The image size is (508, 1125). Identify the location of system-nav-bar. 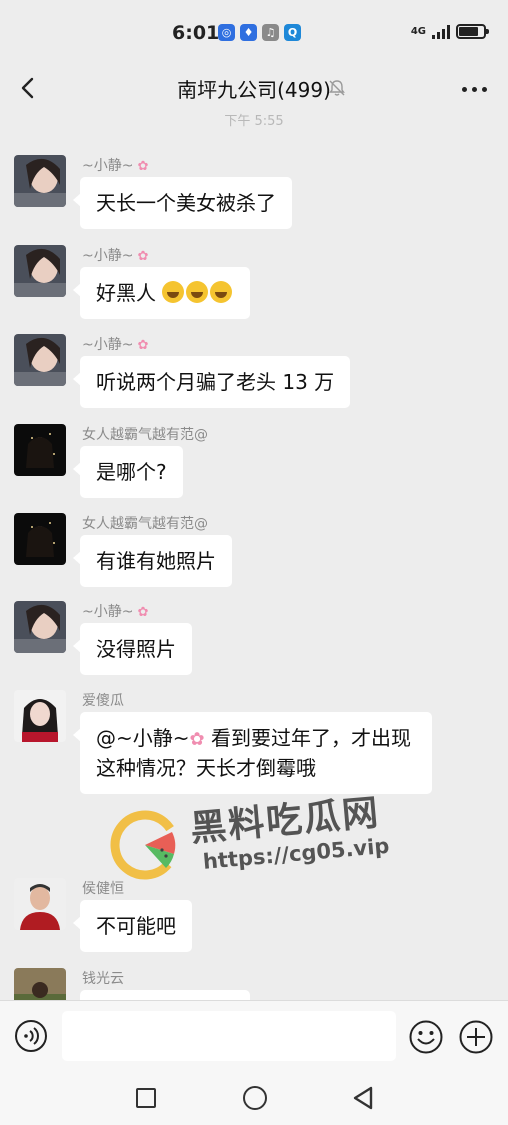
(254, 1098).